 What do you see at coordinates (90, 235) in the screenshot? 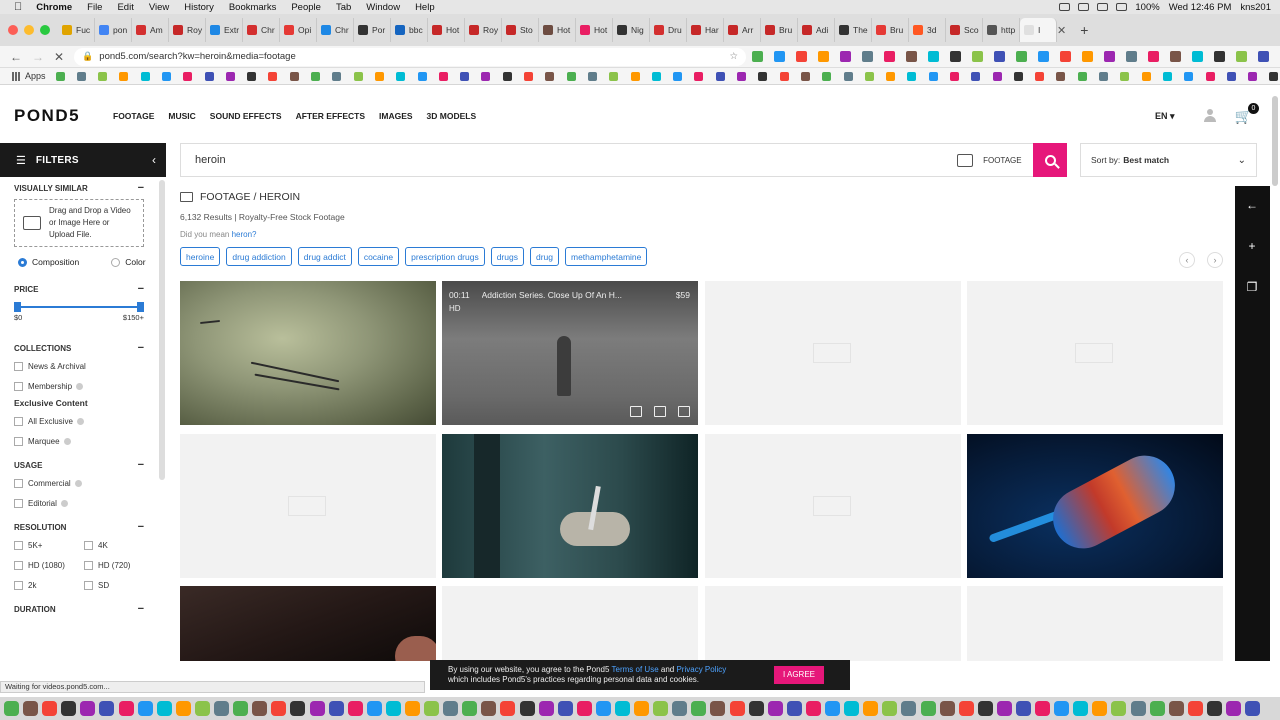
I see `upload-file-link: Upload File.` at bounding box center [90, 235].